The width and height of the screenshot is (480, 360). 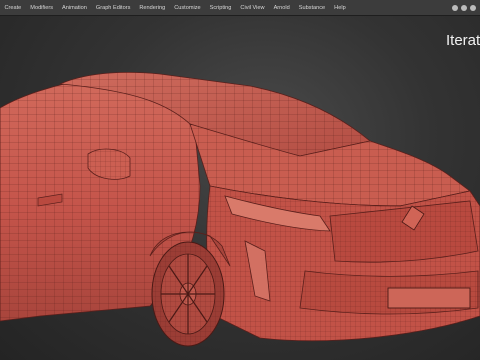 What do you see at coordinates (340, 8) in the screenshot?
I see `menu-help: Help` at bounding box center [340, 8].